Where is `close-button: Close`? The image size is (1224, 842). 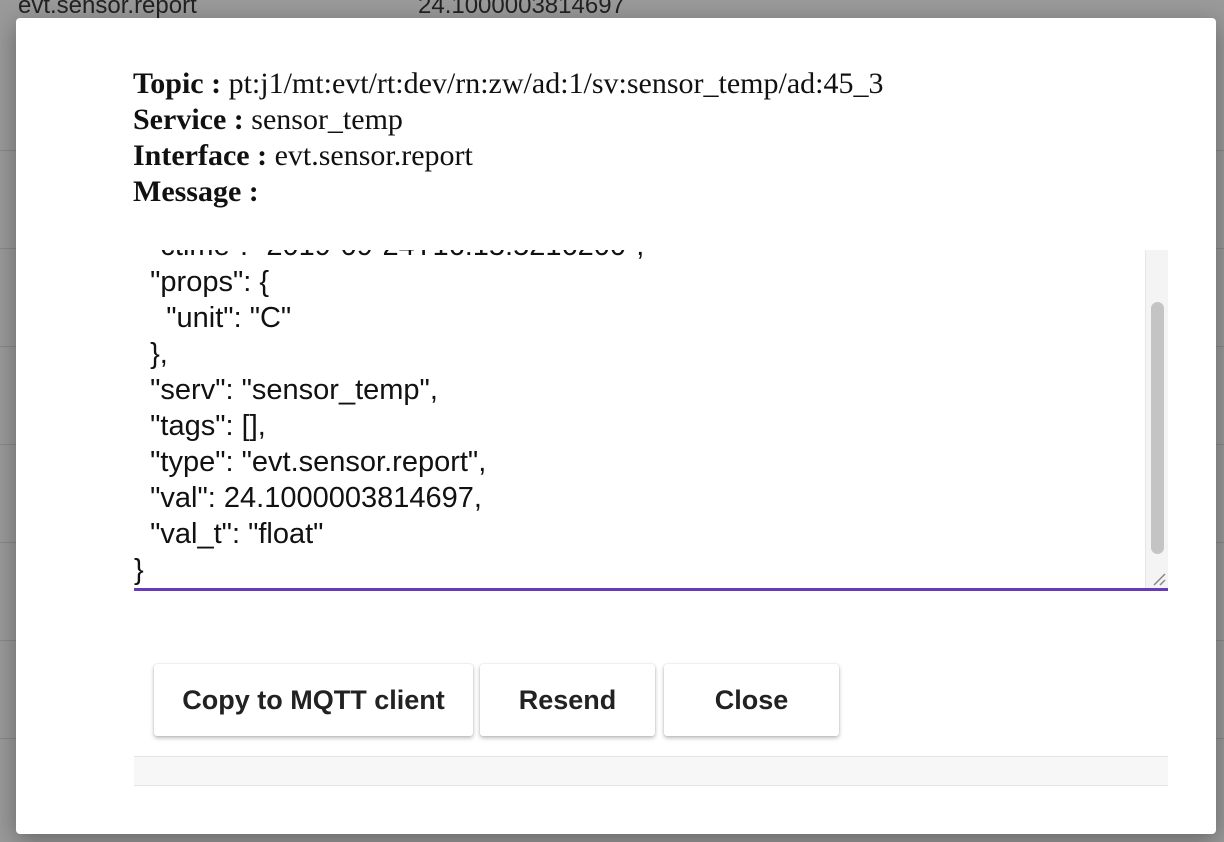 close-button: Close is located at coordinates (751, 700).